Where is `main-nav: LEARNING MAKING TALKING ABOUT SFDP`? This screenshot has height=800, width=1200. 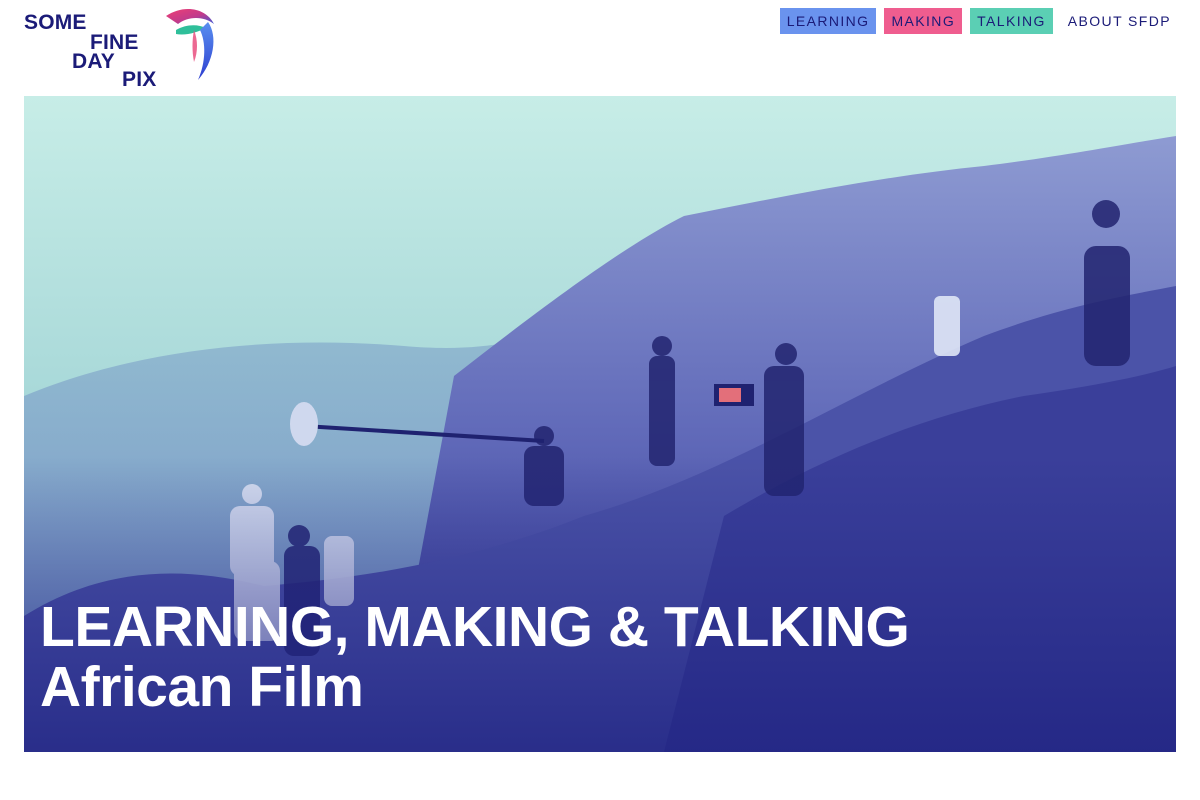
main-nav: LEARNING MAKING TALKING ABOUT SFDP is located at coordinates (978, 21).